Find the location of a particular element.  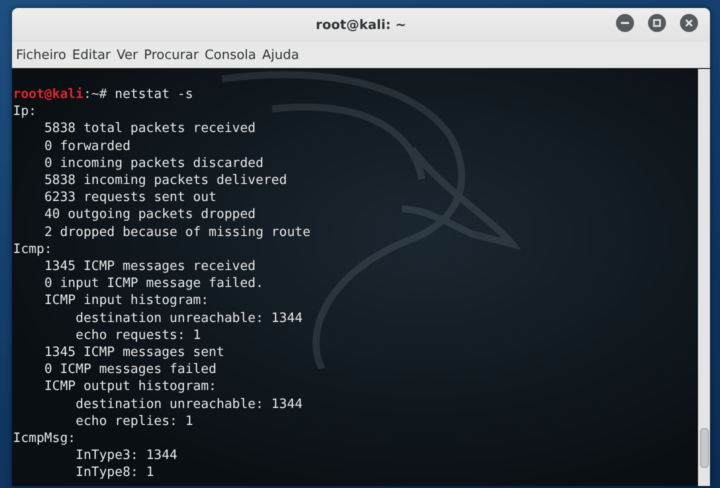

output-line: 5838 incoming packets delivered is located at coordinates (165, 181).